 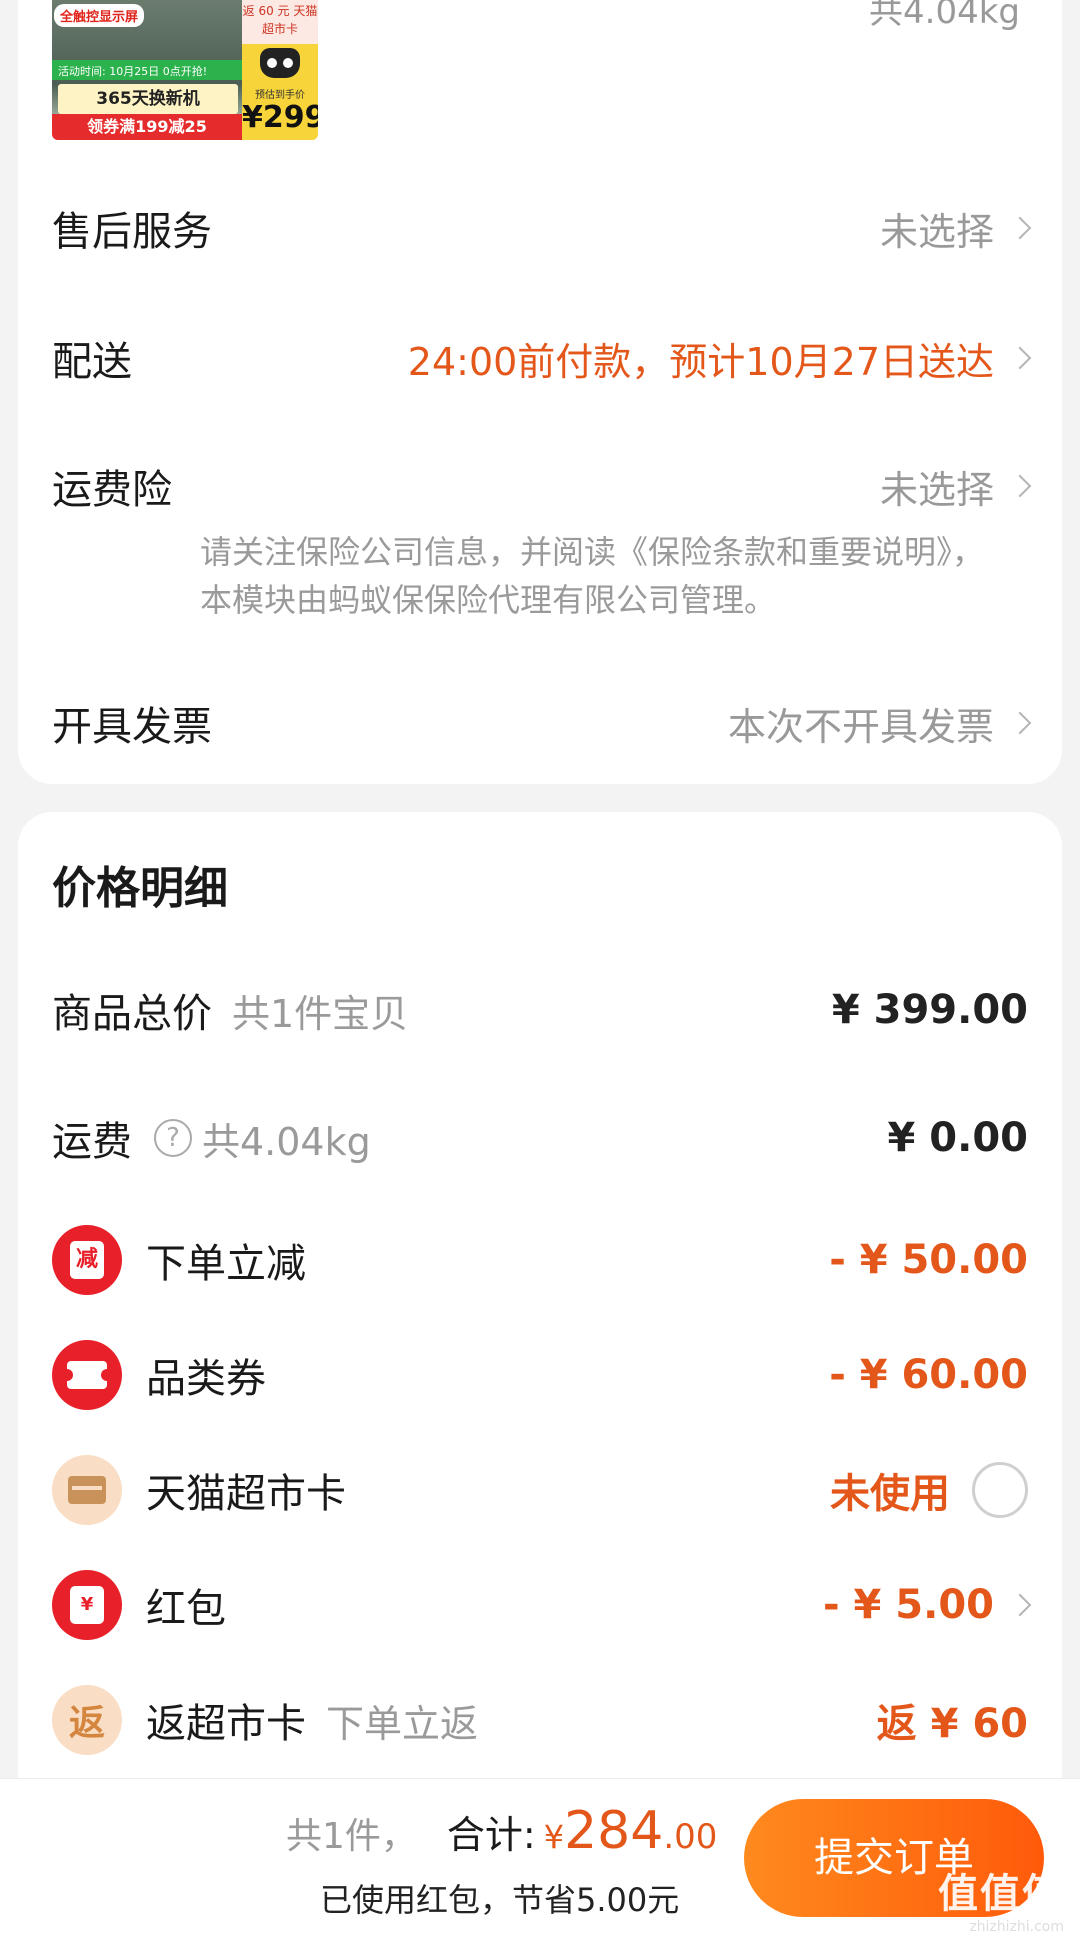 I want to click on goods-total-value: ¥ 399.00, so click(x=929, y=1010).